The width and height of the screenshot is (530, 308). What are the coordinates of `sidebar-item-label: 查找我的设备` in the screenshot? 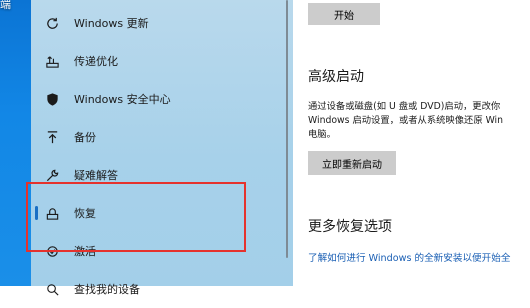 It's located at (107, 289).